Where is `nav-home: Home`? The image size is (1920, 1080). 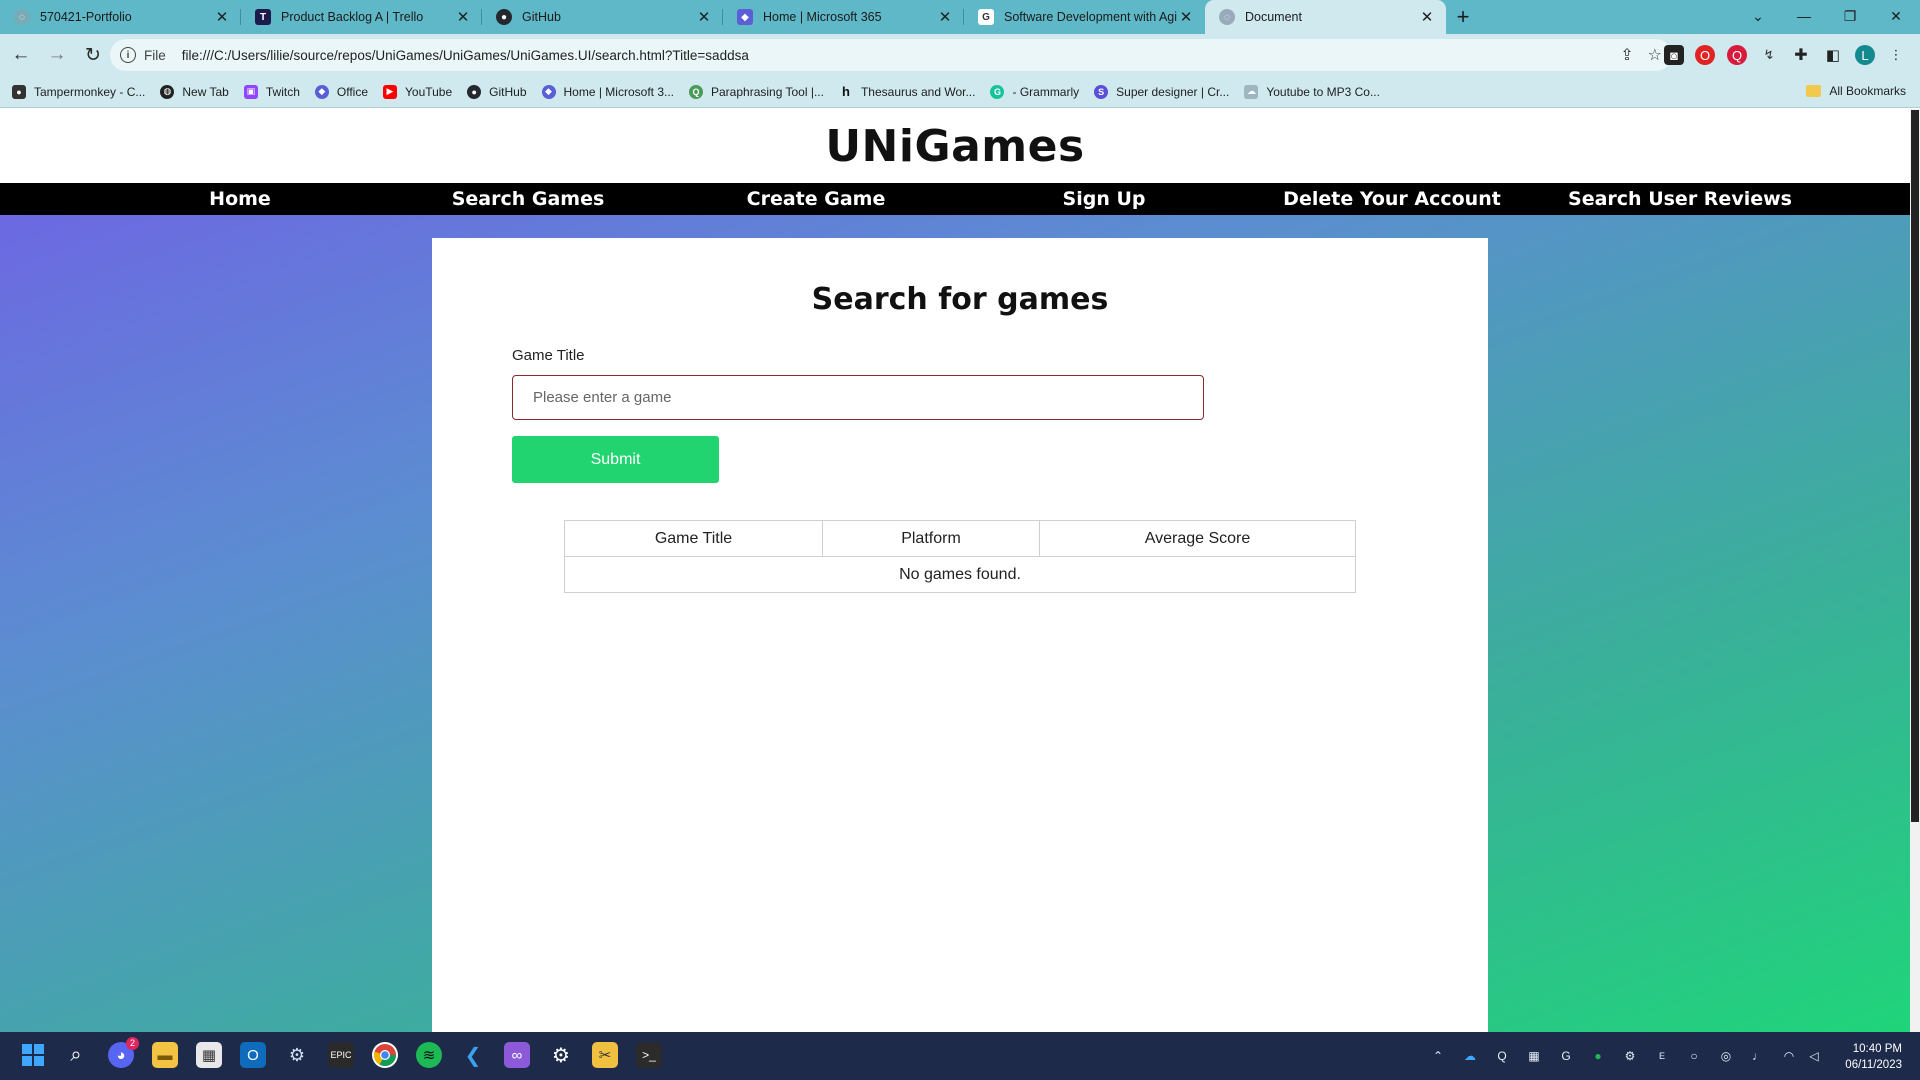 nav-home: Home is located at coordinates (240, 199).